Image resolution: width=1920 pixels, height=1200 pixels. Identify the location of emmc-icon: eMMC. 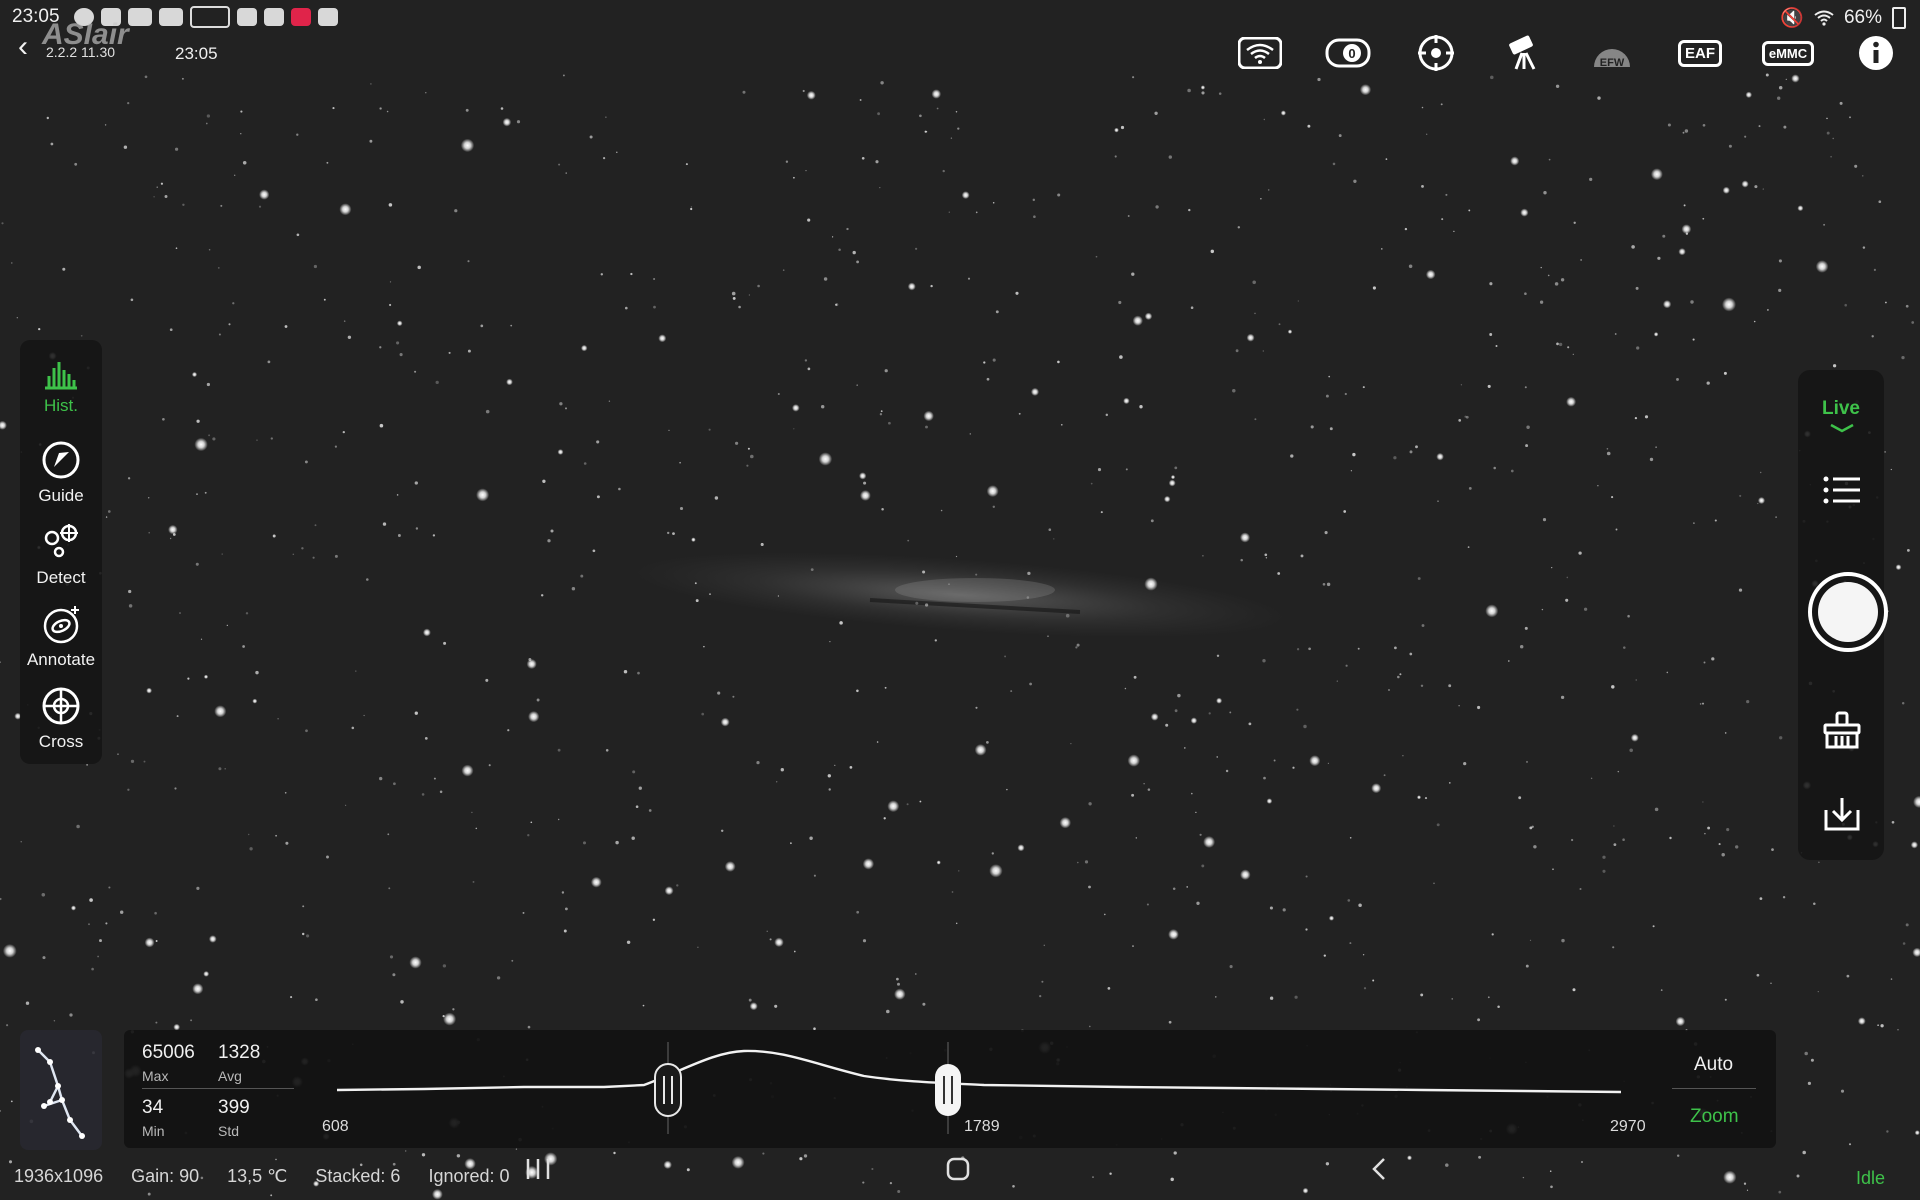
(1788, 53).